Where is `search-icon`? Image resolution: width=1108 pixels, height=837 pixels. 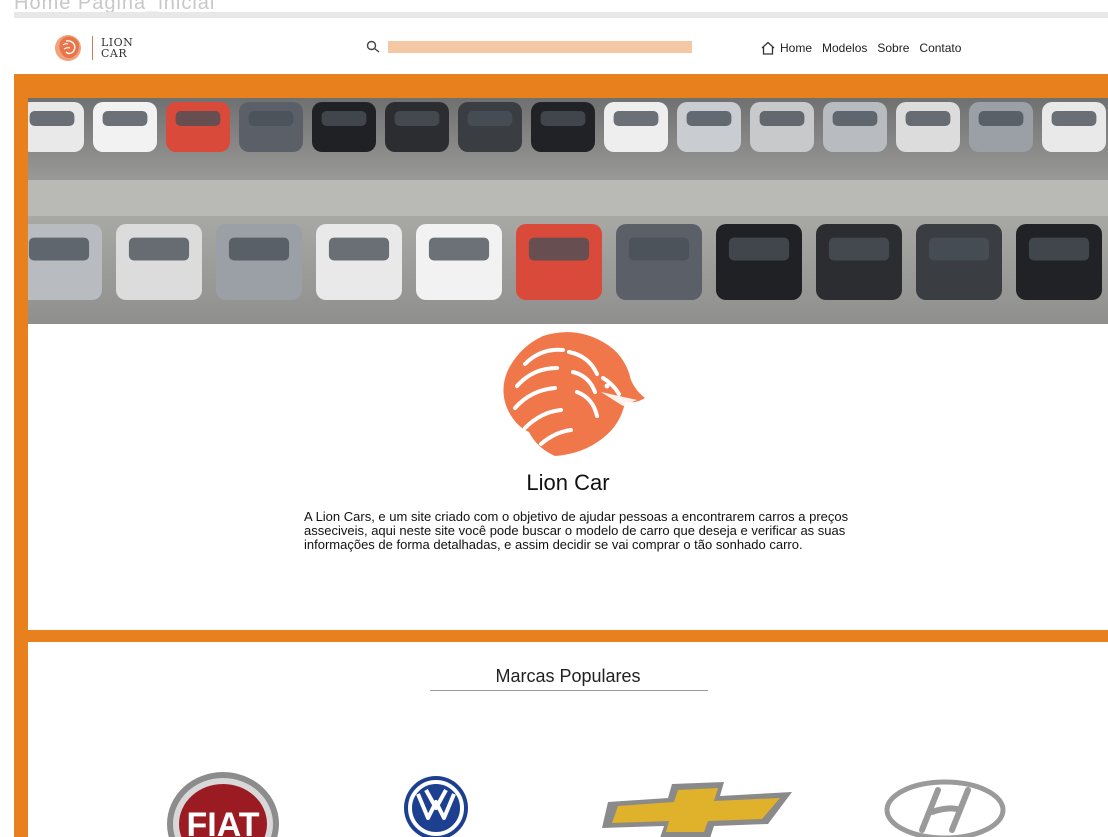 search-icon is located at coordinates (373, 47).